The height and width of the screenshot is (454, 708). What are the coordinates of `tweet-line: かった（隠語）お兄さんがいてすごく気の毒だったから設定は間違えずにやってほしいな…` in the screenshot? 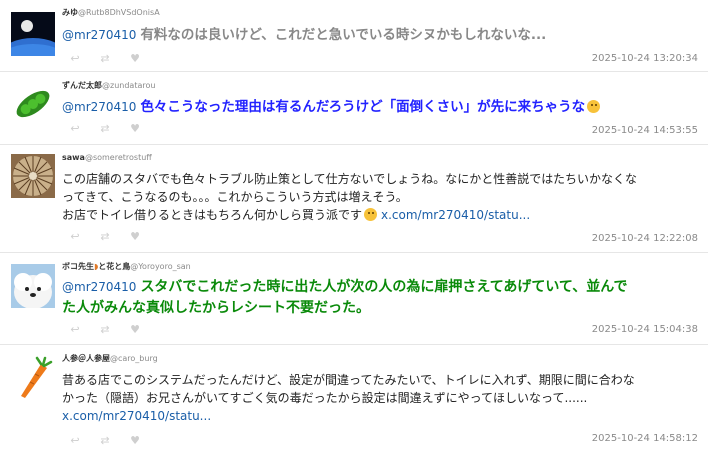 It's located at (325, 398).